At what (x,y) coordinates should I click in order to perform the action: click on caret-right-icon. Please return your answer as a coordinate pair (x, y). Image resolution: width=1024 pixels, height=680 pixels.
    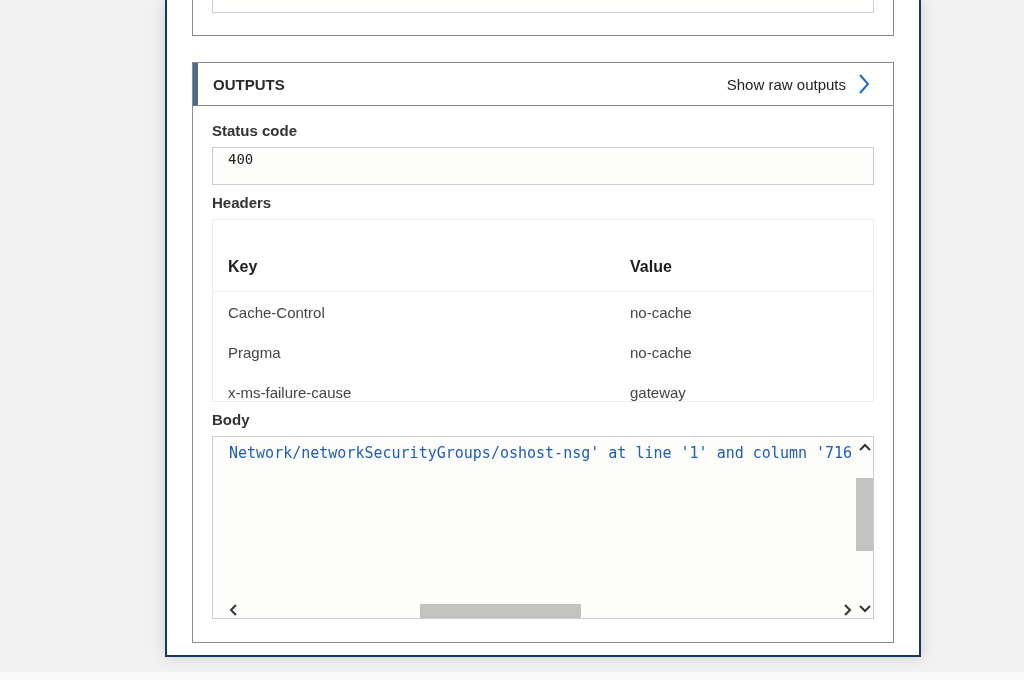
    Looking at the image, I should click on (848, 609).